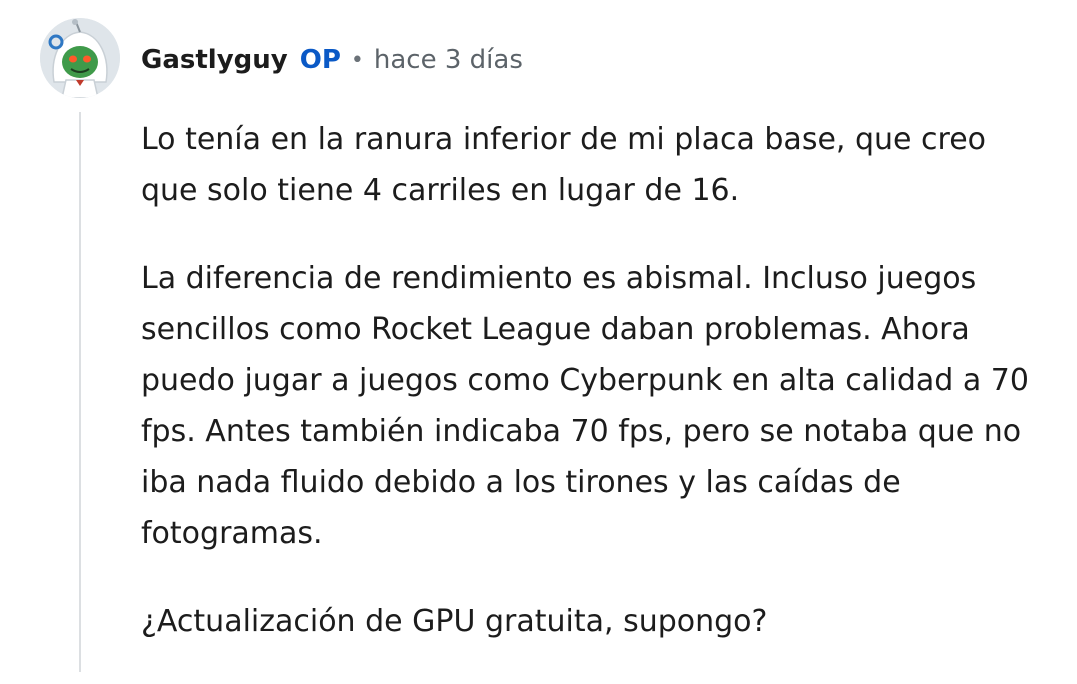 This screenshot has height=684, width=1077. What do you see at coordinates (448, 60) in the screenshot?
I see `comment-timestamp: hace 3 días` at bounding box center [448, 60].